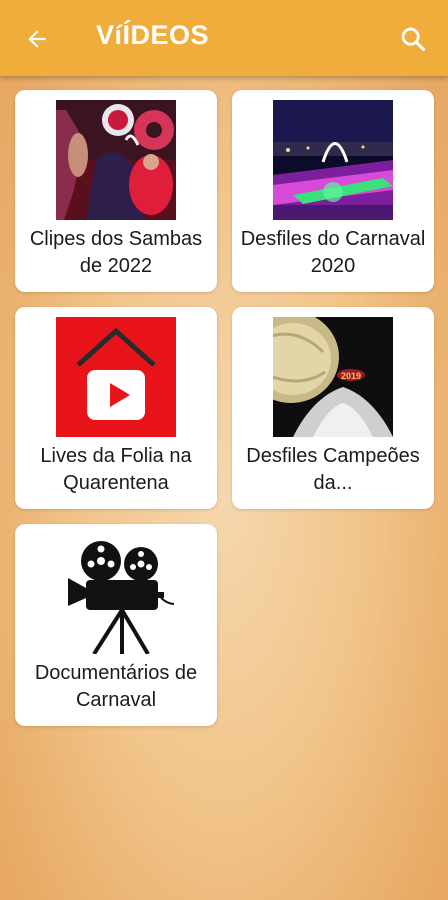 This screenshot has height=900, width=448. I want to click on category-label: Lives da Folia na Quarentena, so click(116, 469).